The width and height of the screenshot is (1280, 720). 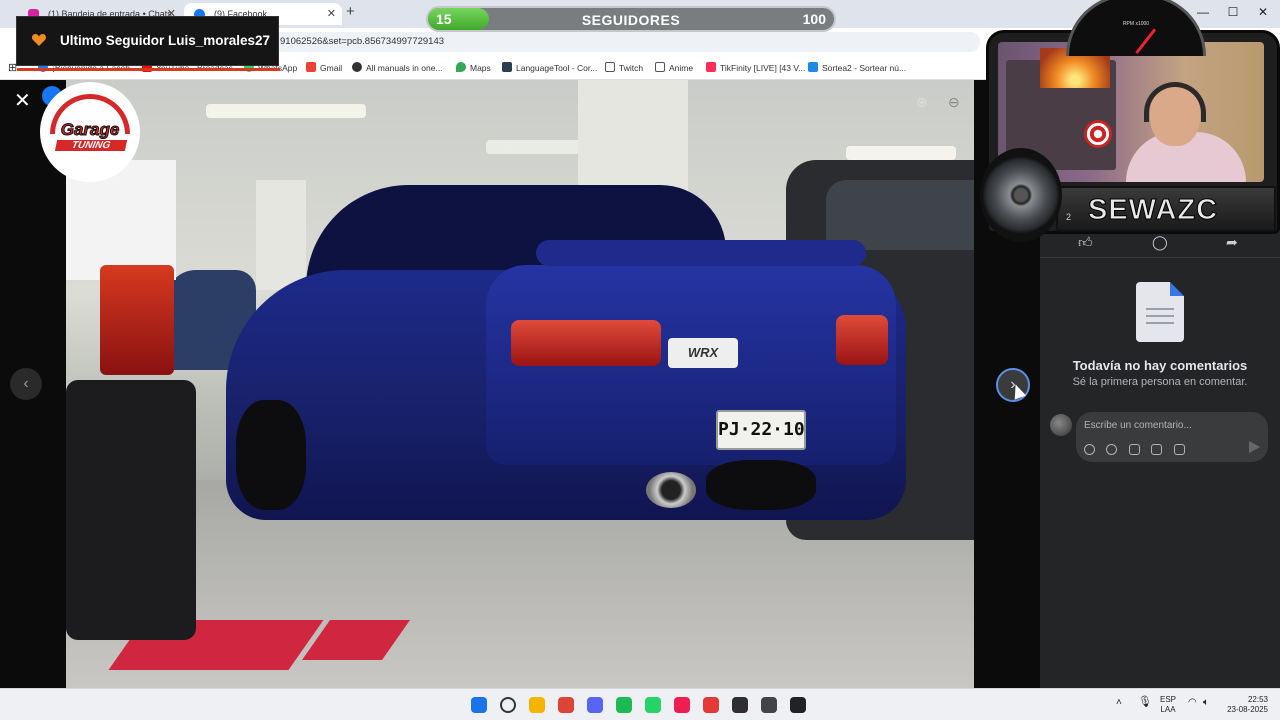 What do you see at coordinates (1085, 242) in the screenshot?
I see `like-icon: 👍︎` at bounding box center [1085, 242].